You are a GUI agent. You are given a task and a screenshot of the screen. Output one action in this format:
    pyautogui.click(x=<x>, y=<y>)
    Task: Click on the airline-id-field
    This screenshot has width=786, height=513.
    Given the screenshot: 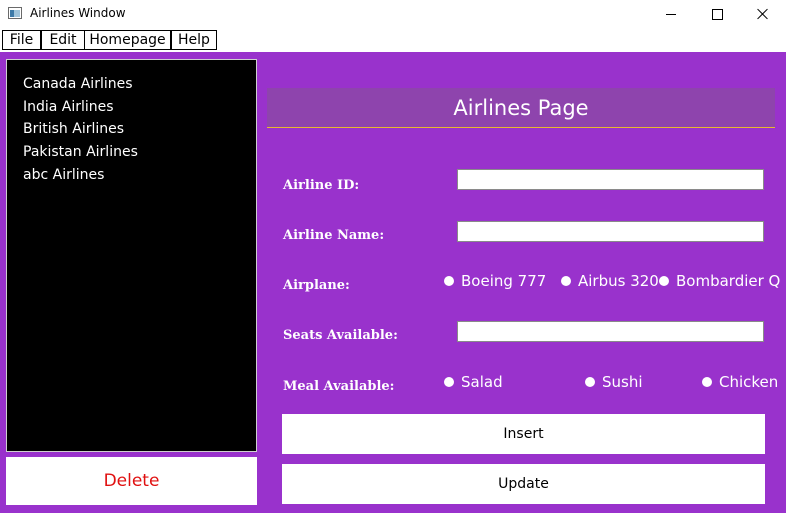 What is the action you would take?
    pyautogui.click(x=610, y=179)
    